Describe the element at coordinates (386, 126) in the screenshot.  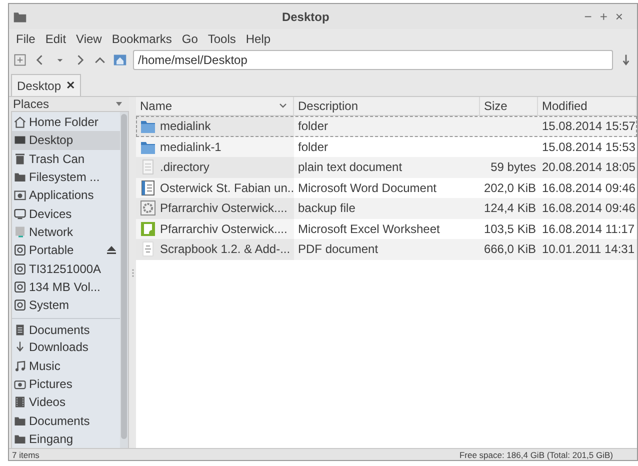
I see `file-row: medialink folder 15.08.2014 15:57` at that location.